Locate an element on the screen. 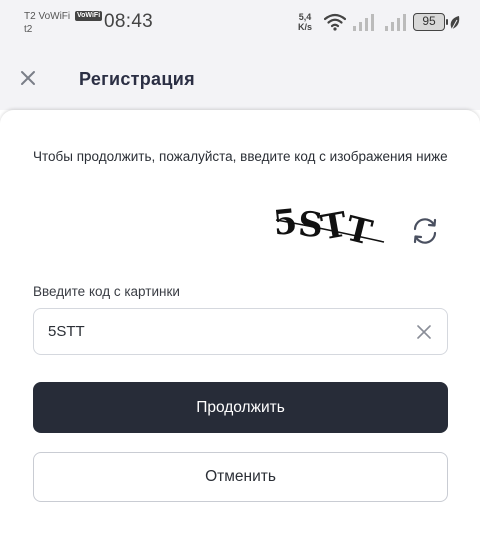 The height and width of the screenshot is (559, 480). clear-icon is located at coordinates (424, 332).